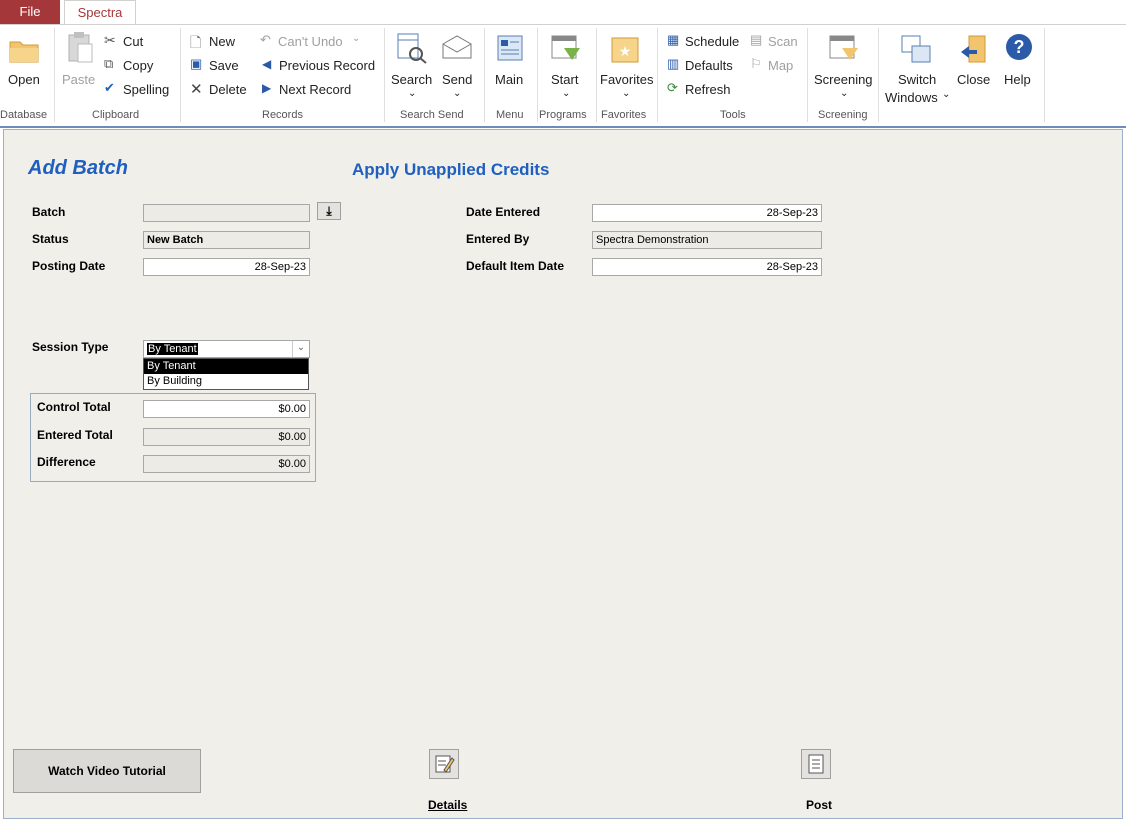  Describe the element at coordinates (228, 89) in the screenshot. I see `delete-label: Delete` at that location.